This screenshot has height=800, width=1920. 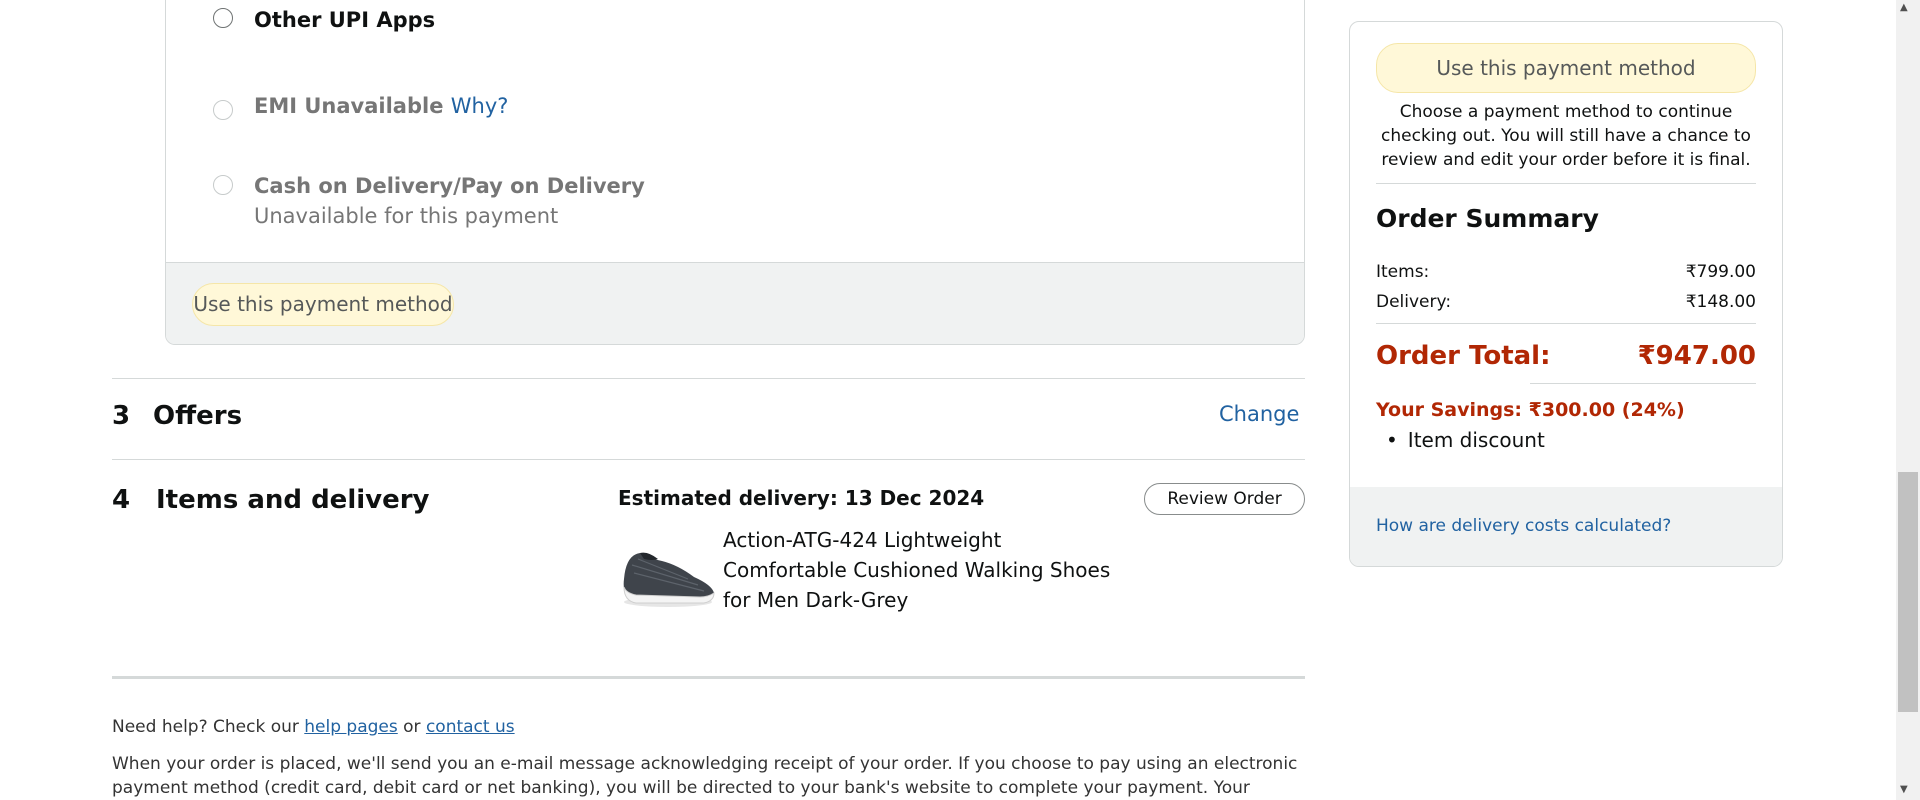 I want to click on product-thumbnail, so click(x=667, y=572).